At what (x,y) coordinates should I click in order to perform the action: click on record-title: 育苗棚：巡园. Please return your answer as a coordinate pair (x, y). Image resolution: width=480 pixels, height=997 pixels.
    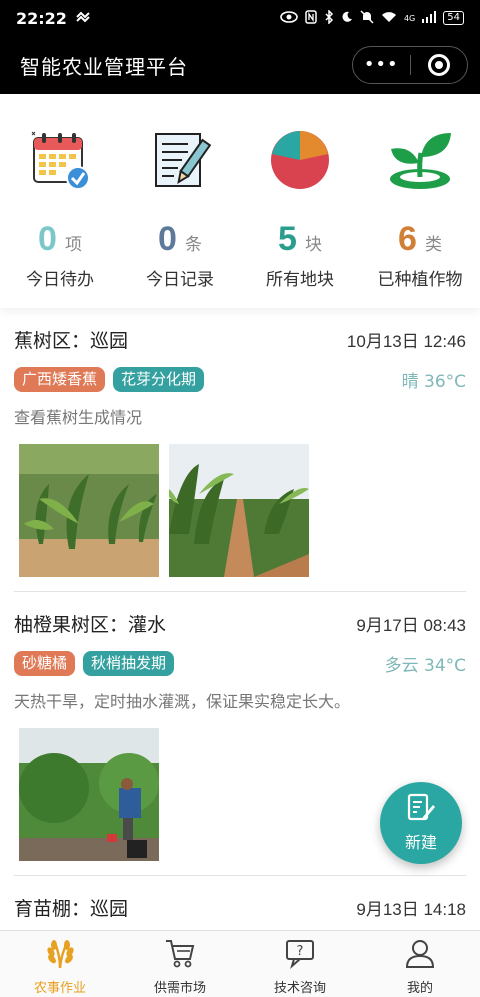
    Looking at the image, I should click on (71, 909).